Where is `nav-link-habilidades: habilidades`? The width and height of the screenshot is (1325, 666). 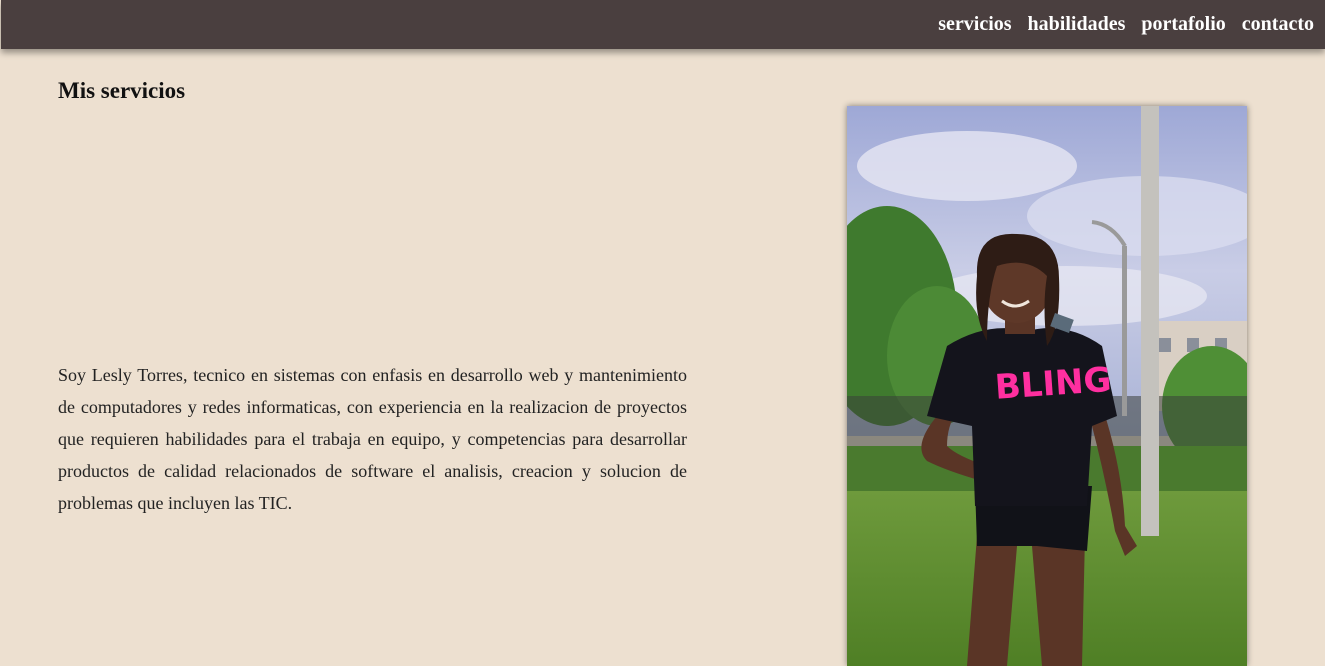
nav-link-habilidades: habilidades is located at coordinates (1077, 24).